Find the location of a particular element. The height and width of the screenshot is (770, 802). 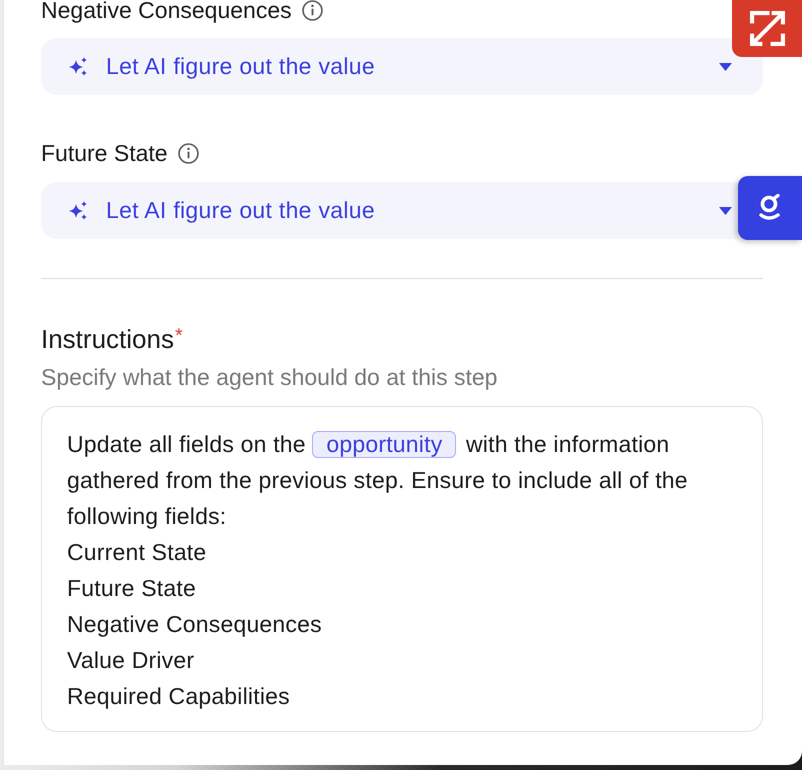

instruction-text: Negative Consequences is located at coordinates (195, 624).